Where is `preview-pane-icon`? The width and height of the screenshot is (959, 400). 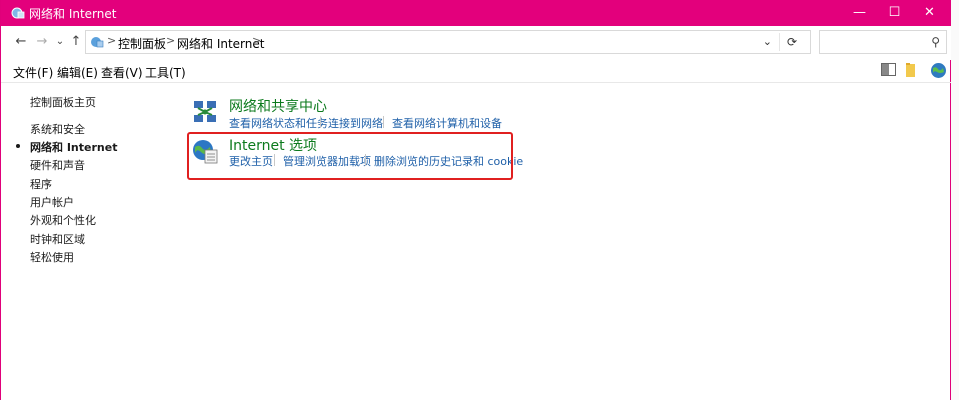 preview-pane-icon is located at coordinates (888, 69).